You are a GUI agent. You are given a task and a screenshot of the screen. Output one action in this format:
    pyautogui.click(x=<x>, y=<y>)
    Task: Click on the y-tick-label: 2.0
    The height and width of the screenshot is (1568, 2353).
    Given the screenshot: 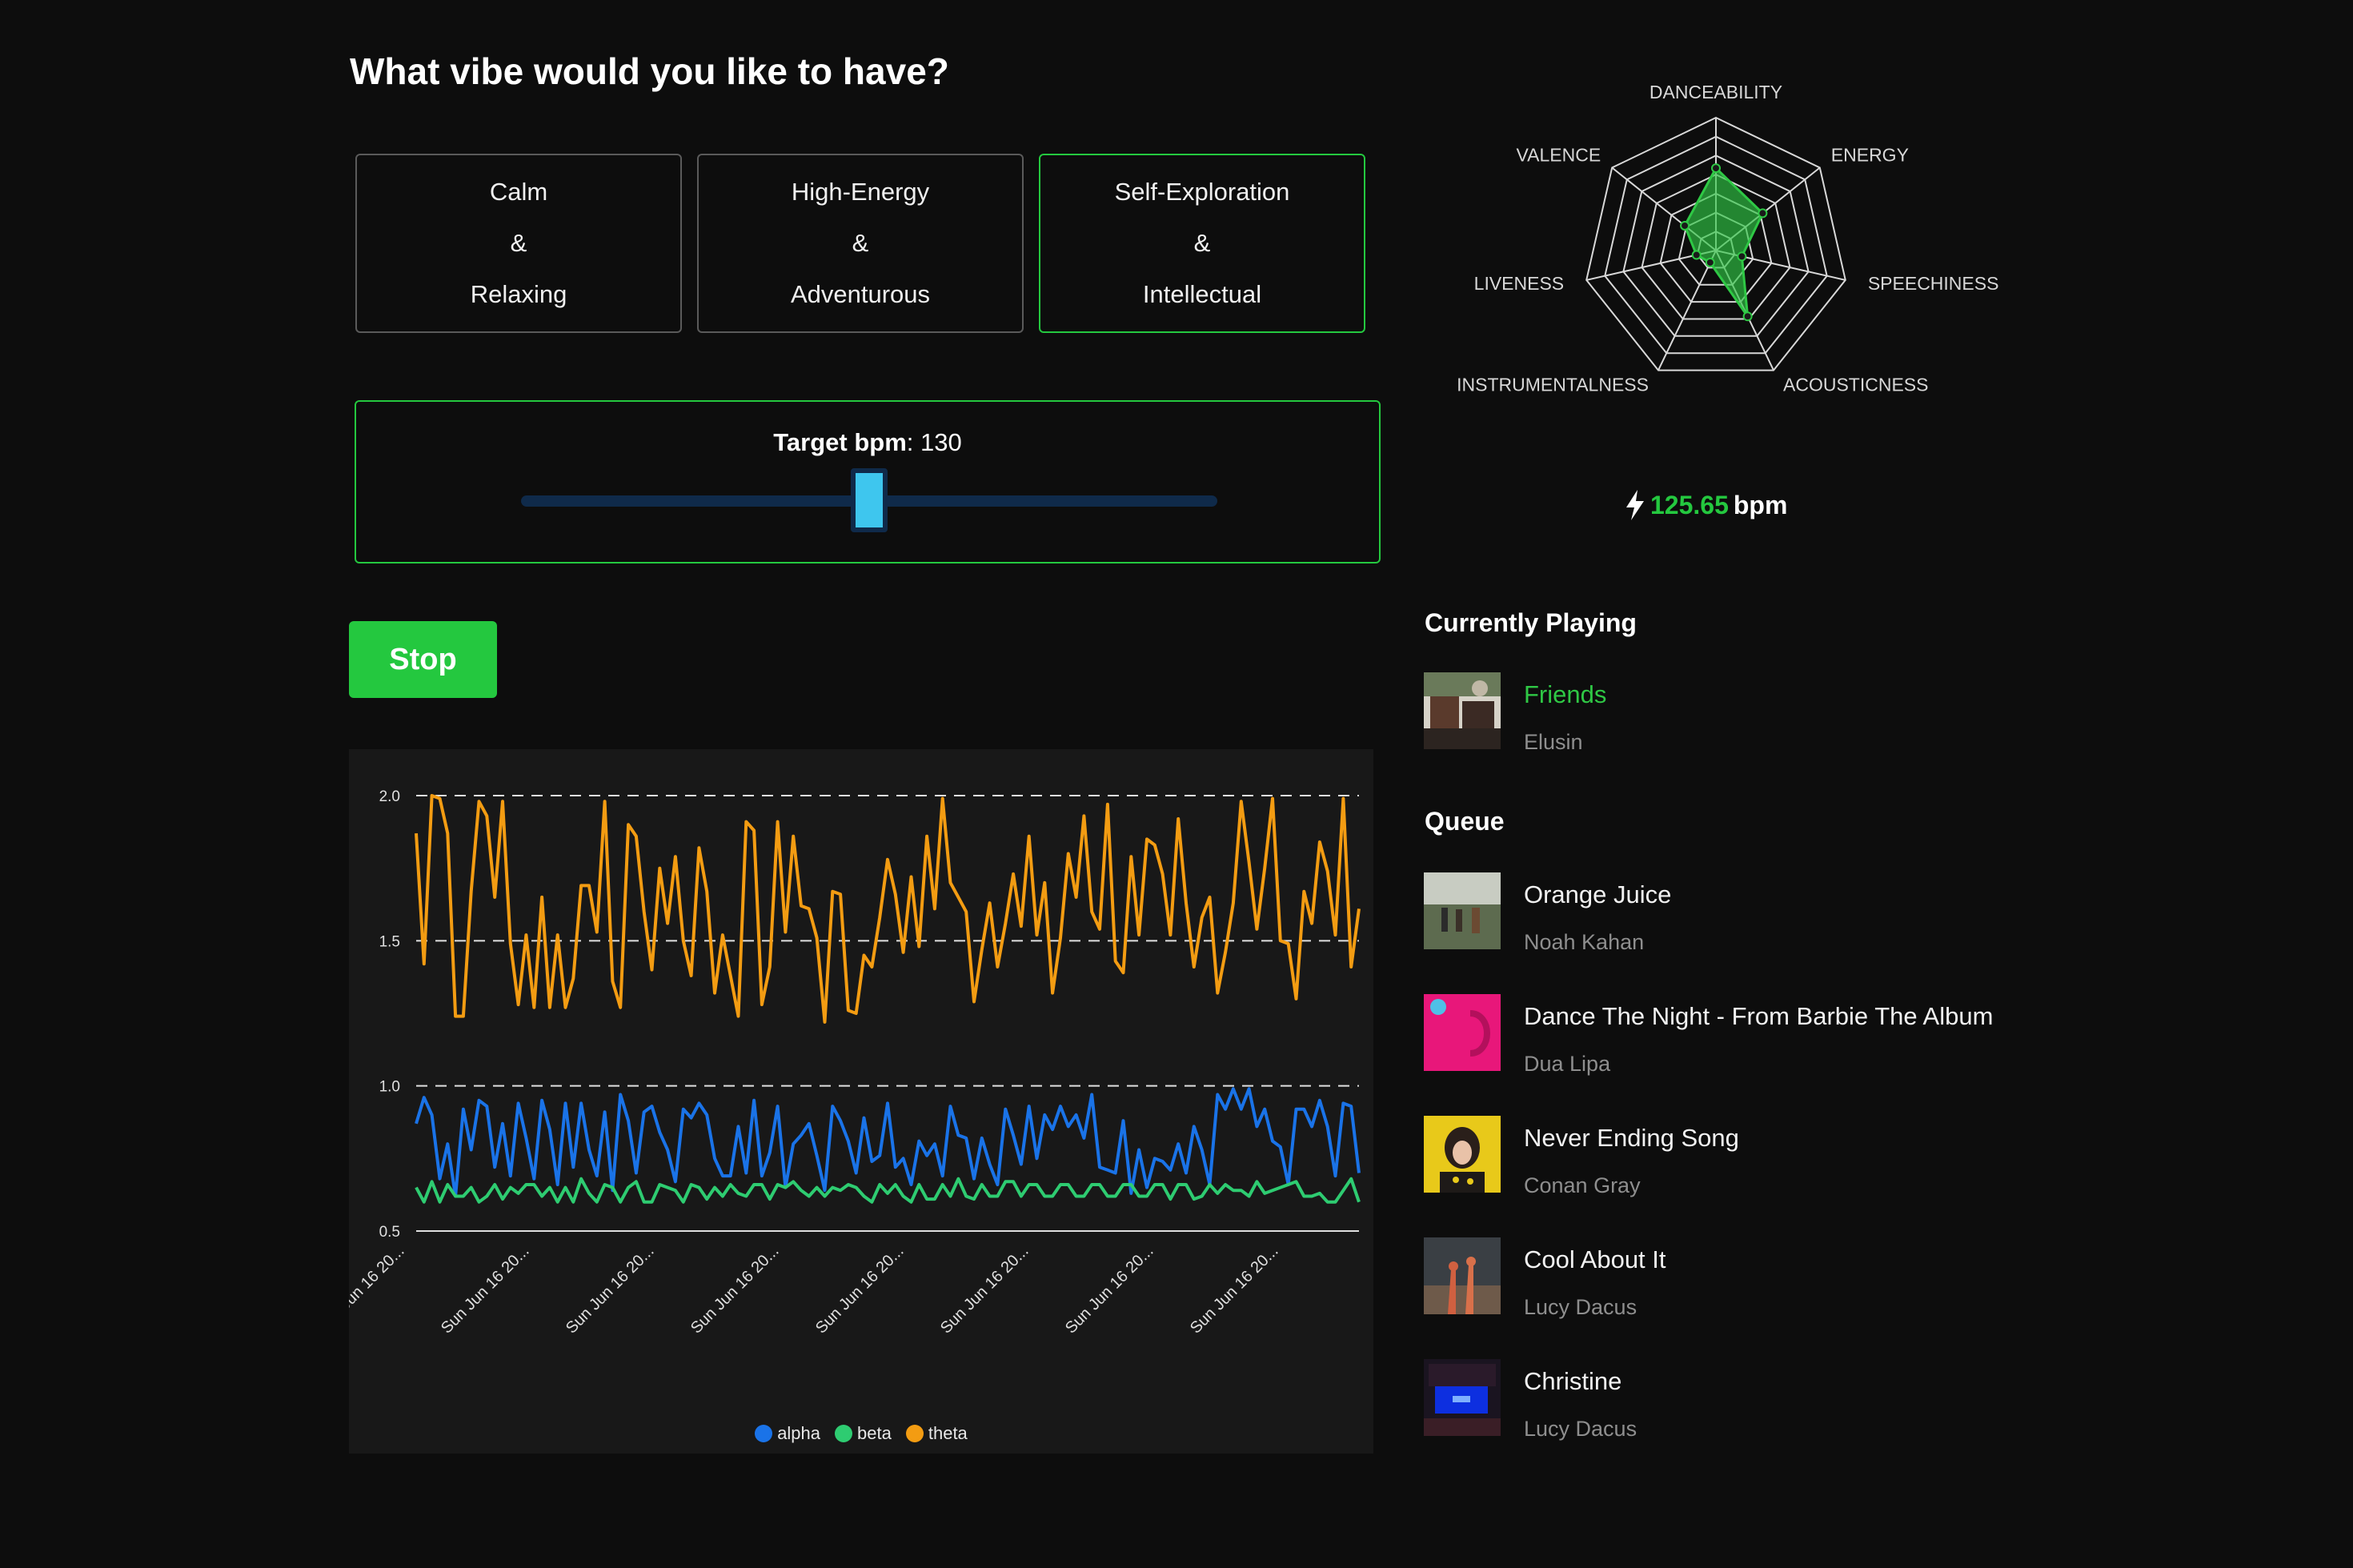 What is the action you would take?
    pyautogui.click(x=389, y=796)
    